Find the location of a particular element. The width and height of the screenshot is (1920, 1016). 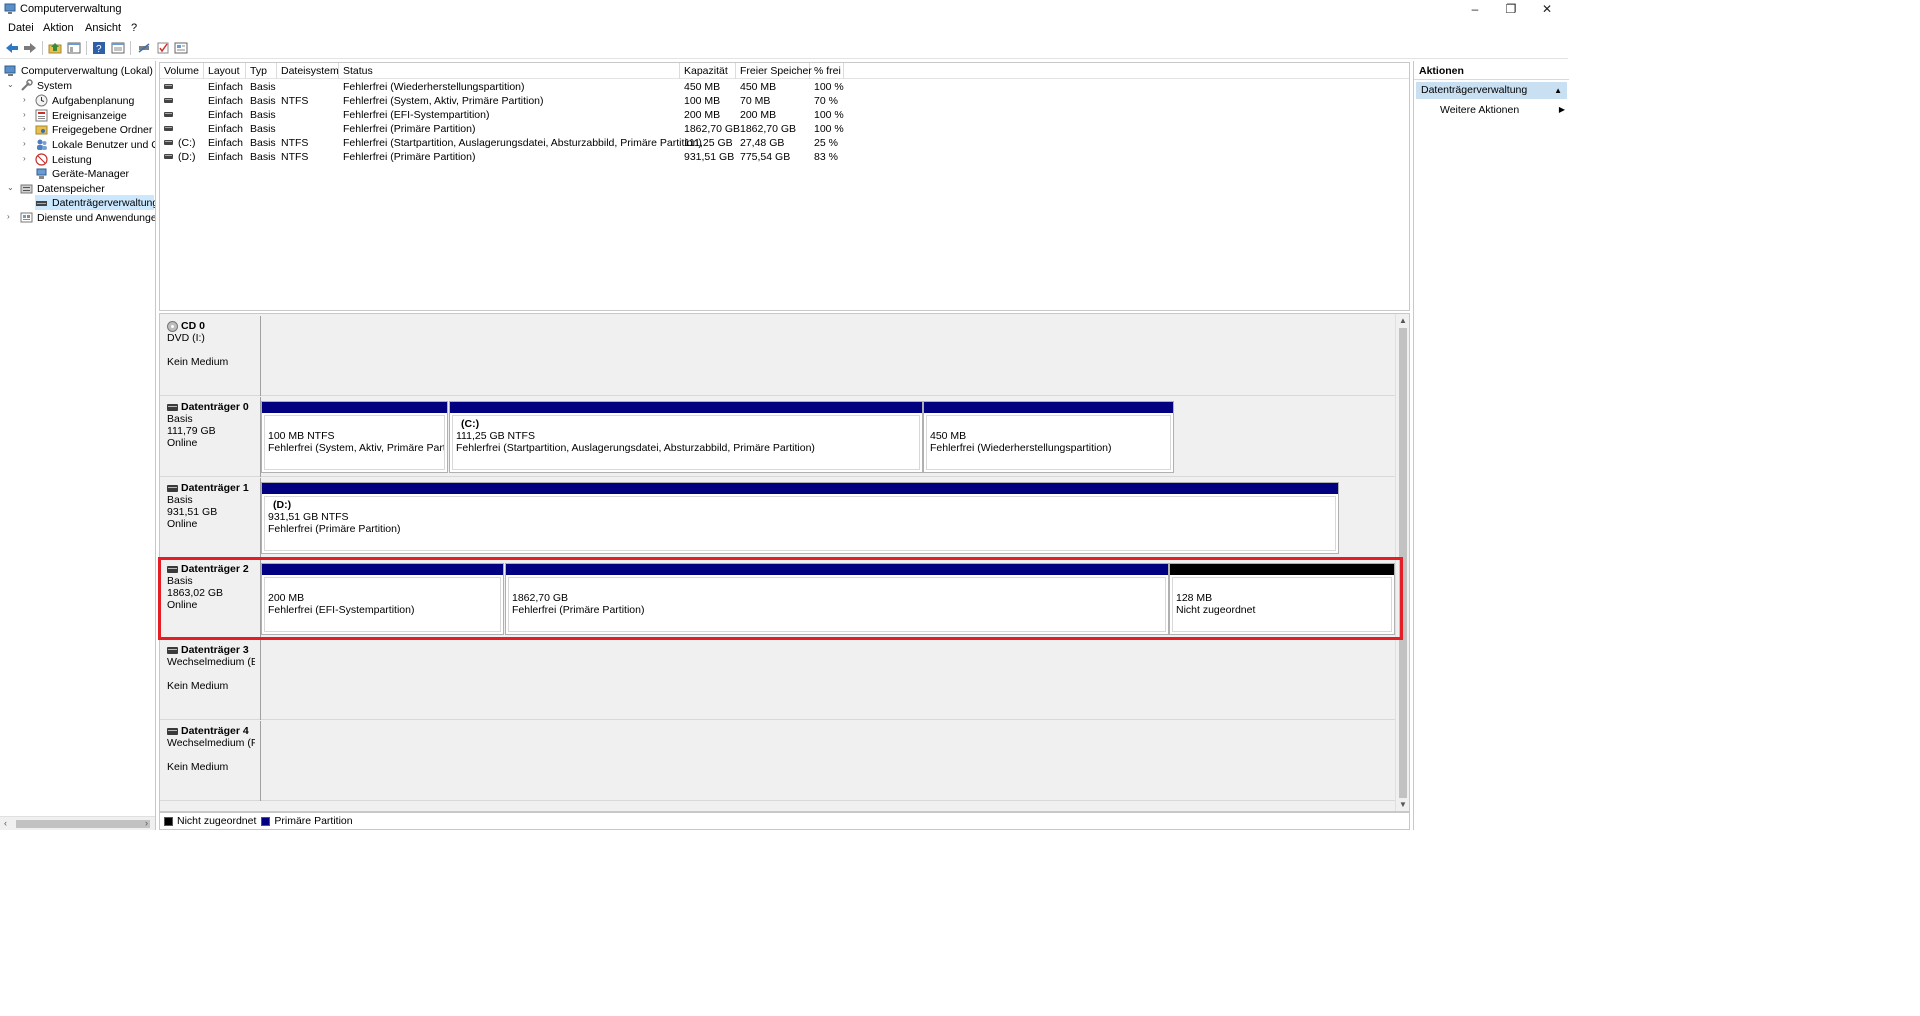

toolbar-separator is located at coordinates (130, 48).